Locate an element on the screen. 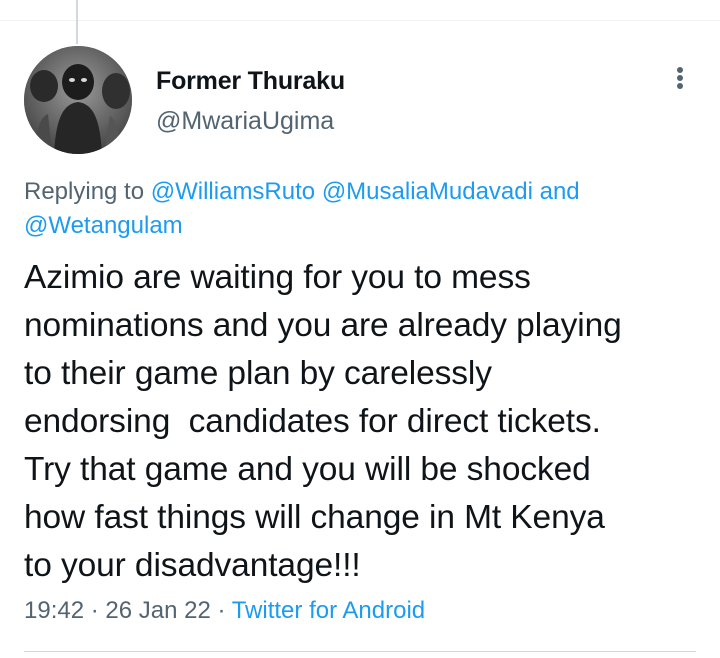  tweet-time: 19:42 is located at coordinates (54, 610).